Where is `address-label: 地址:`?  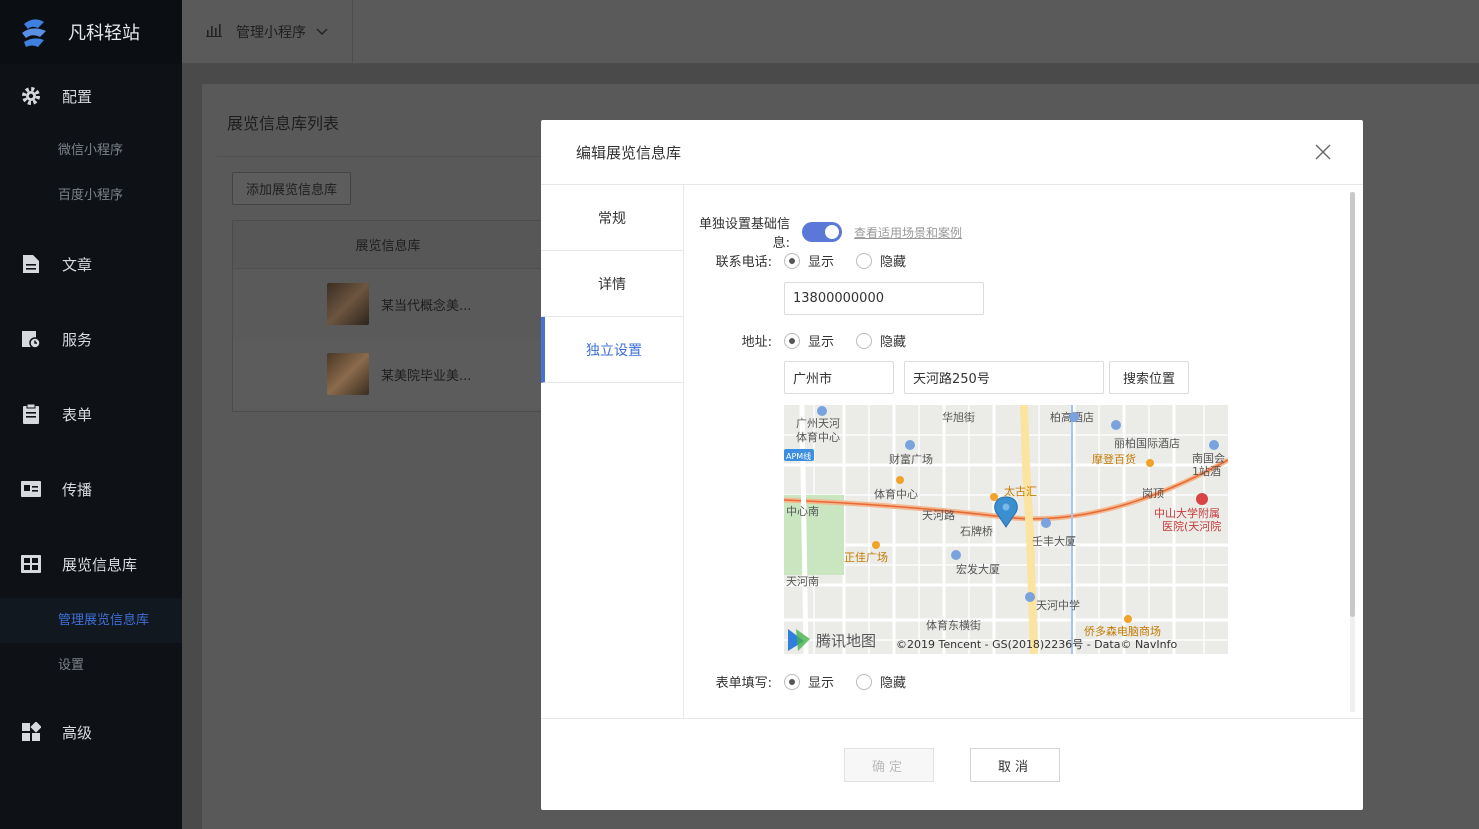
address-label: 地址: is located at coordinates (756, 342).